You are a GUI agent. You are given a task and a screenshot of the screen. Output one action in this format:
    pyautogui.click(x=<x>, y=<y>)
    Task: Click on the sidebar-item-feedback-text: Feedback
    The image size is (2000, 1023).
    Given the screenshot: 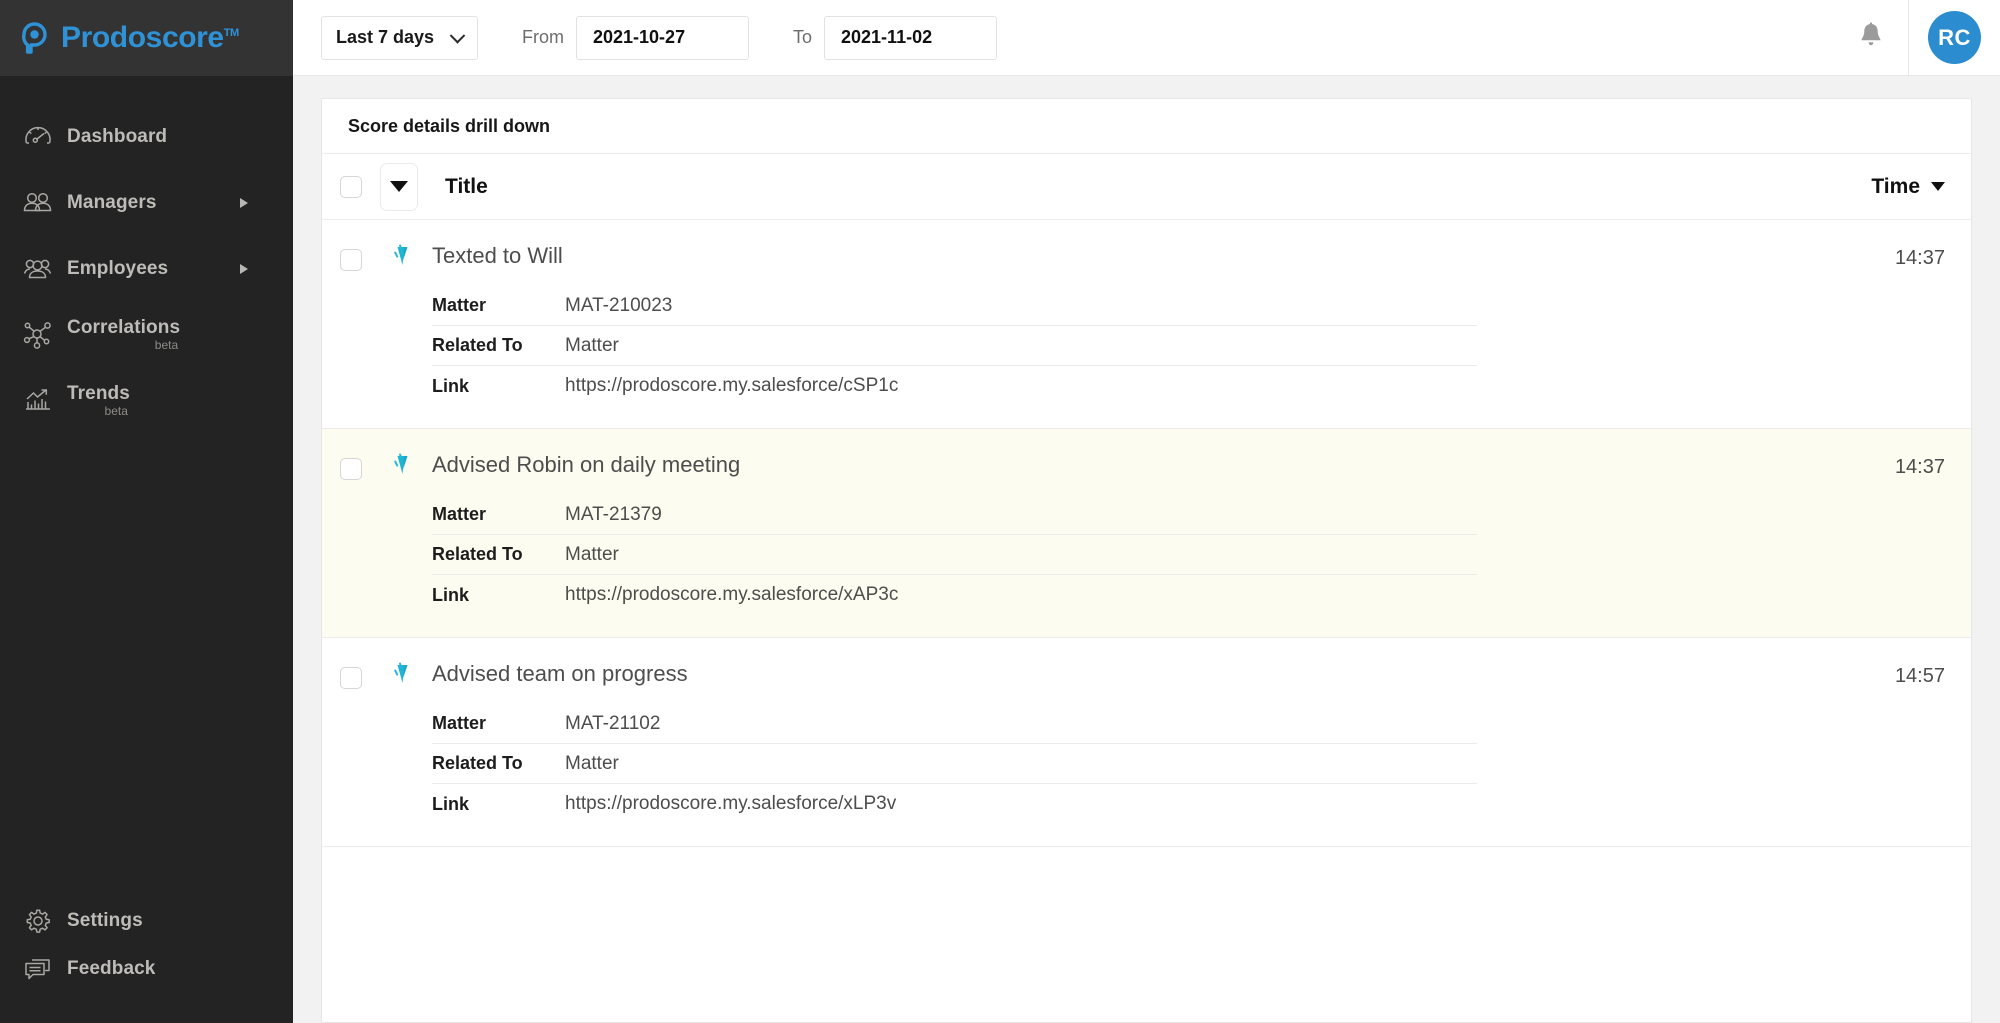 What is the action you would take?
    pyautogui.click(x=111, y=969)
    